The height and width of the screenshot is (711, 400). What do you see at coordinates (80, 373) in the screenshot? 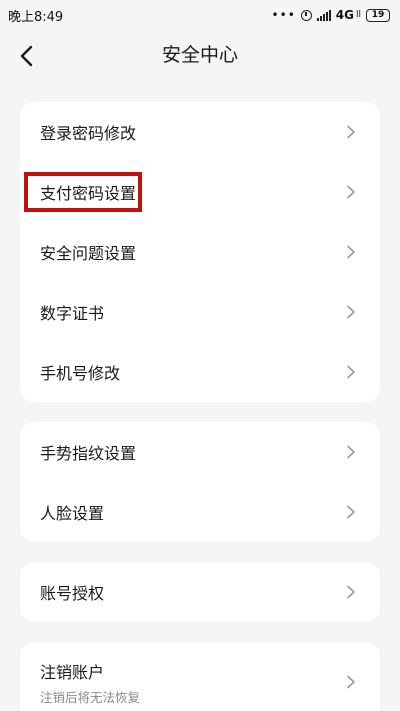
I see `menu-item-label: 手机号修改` at bounding box center [80, 373].